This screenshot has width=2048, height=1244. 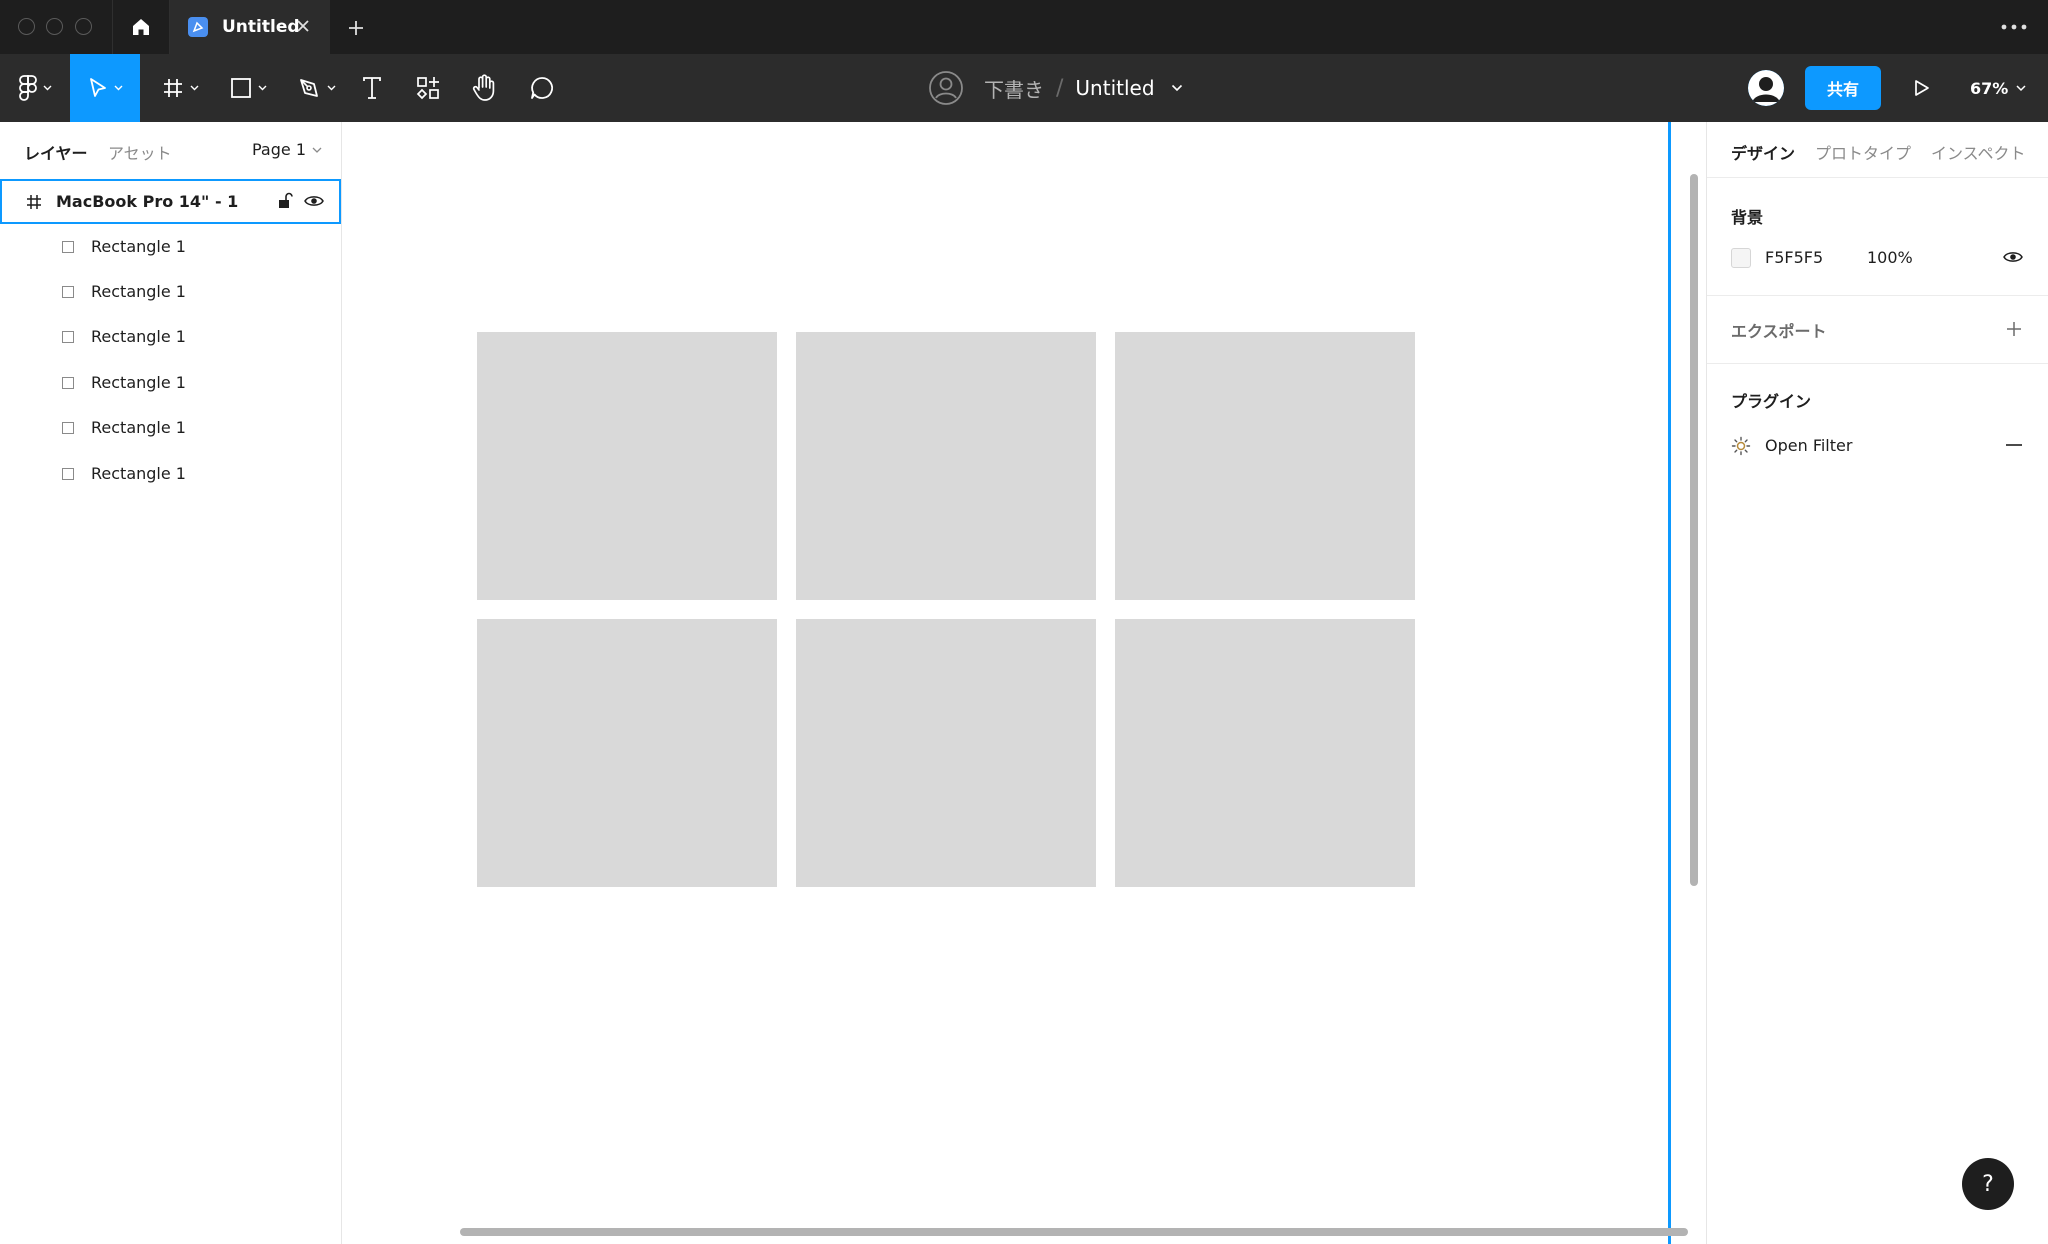 I want to click on figma-file-icon, so click(x=198, y=27).